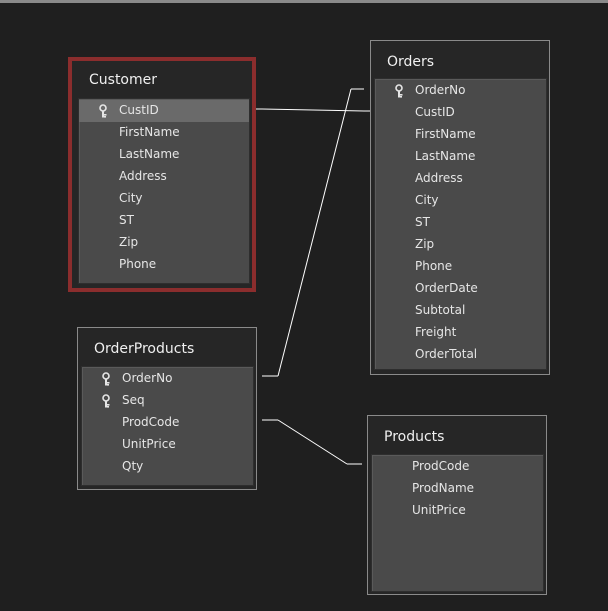 This screenshot has width=608, height=611. What do you see at coordinates (457, 523) in the screenshot?
I see `products-field-list: ProdCode ProdName UnitPrice` at bounding box center [457, 523].